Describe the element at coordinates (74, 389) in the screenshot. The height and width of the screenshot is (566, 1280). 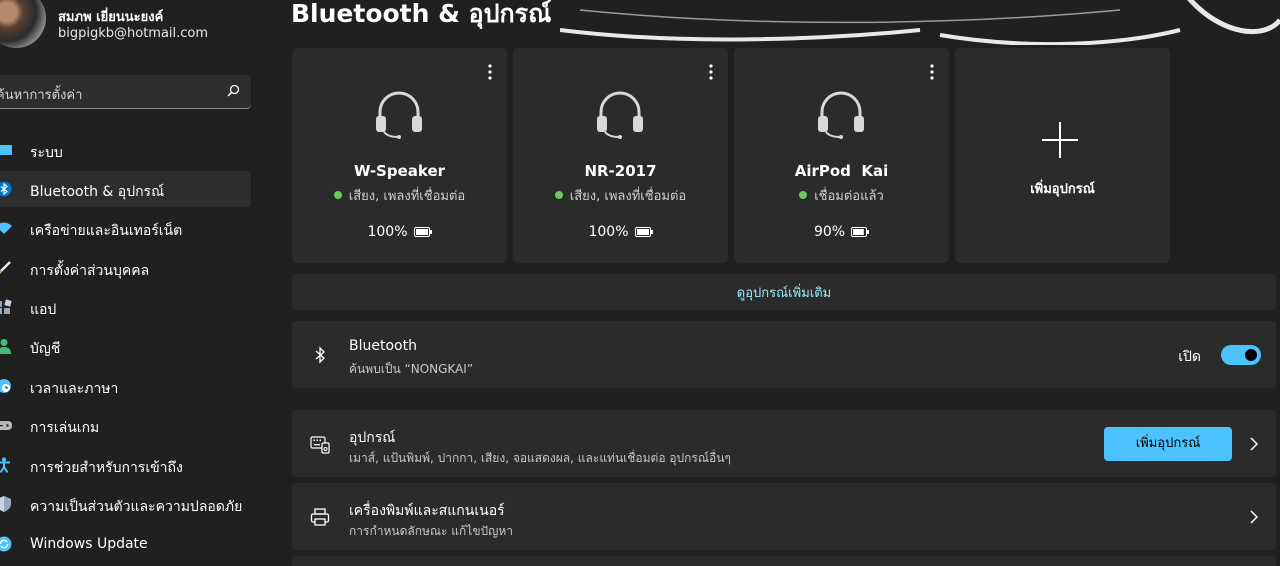
I see `sidebar-item-label: เวลาและภาษา` at that location.